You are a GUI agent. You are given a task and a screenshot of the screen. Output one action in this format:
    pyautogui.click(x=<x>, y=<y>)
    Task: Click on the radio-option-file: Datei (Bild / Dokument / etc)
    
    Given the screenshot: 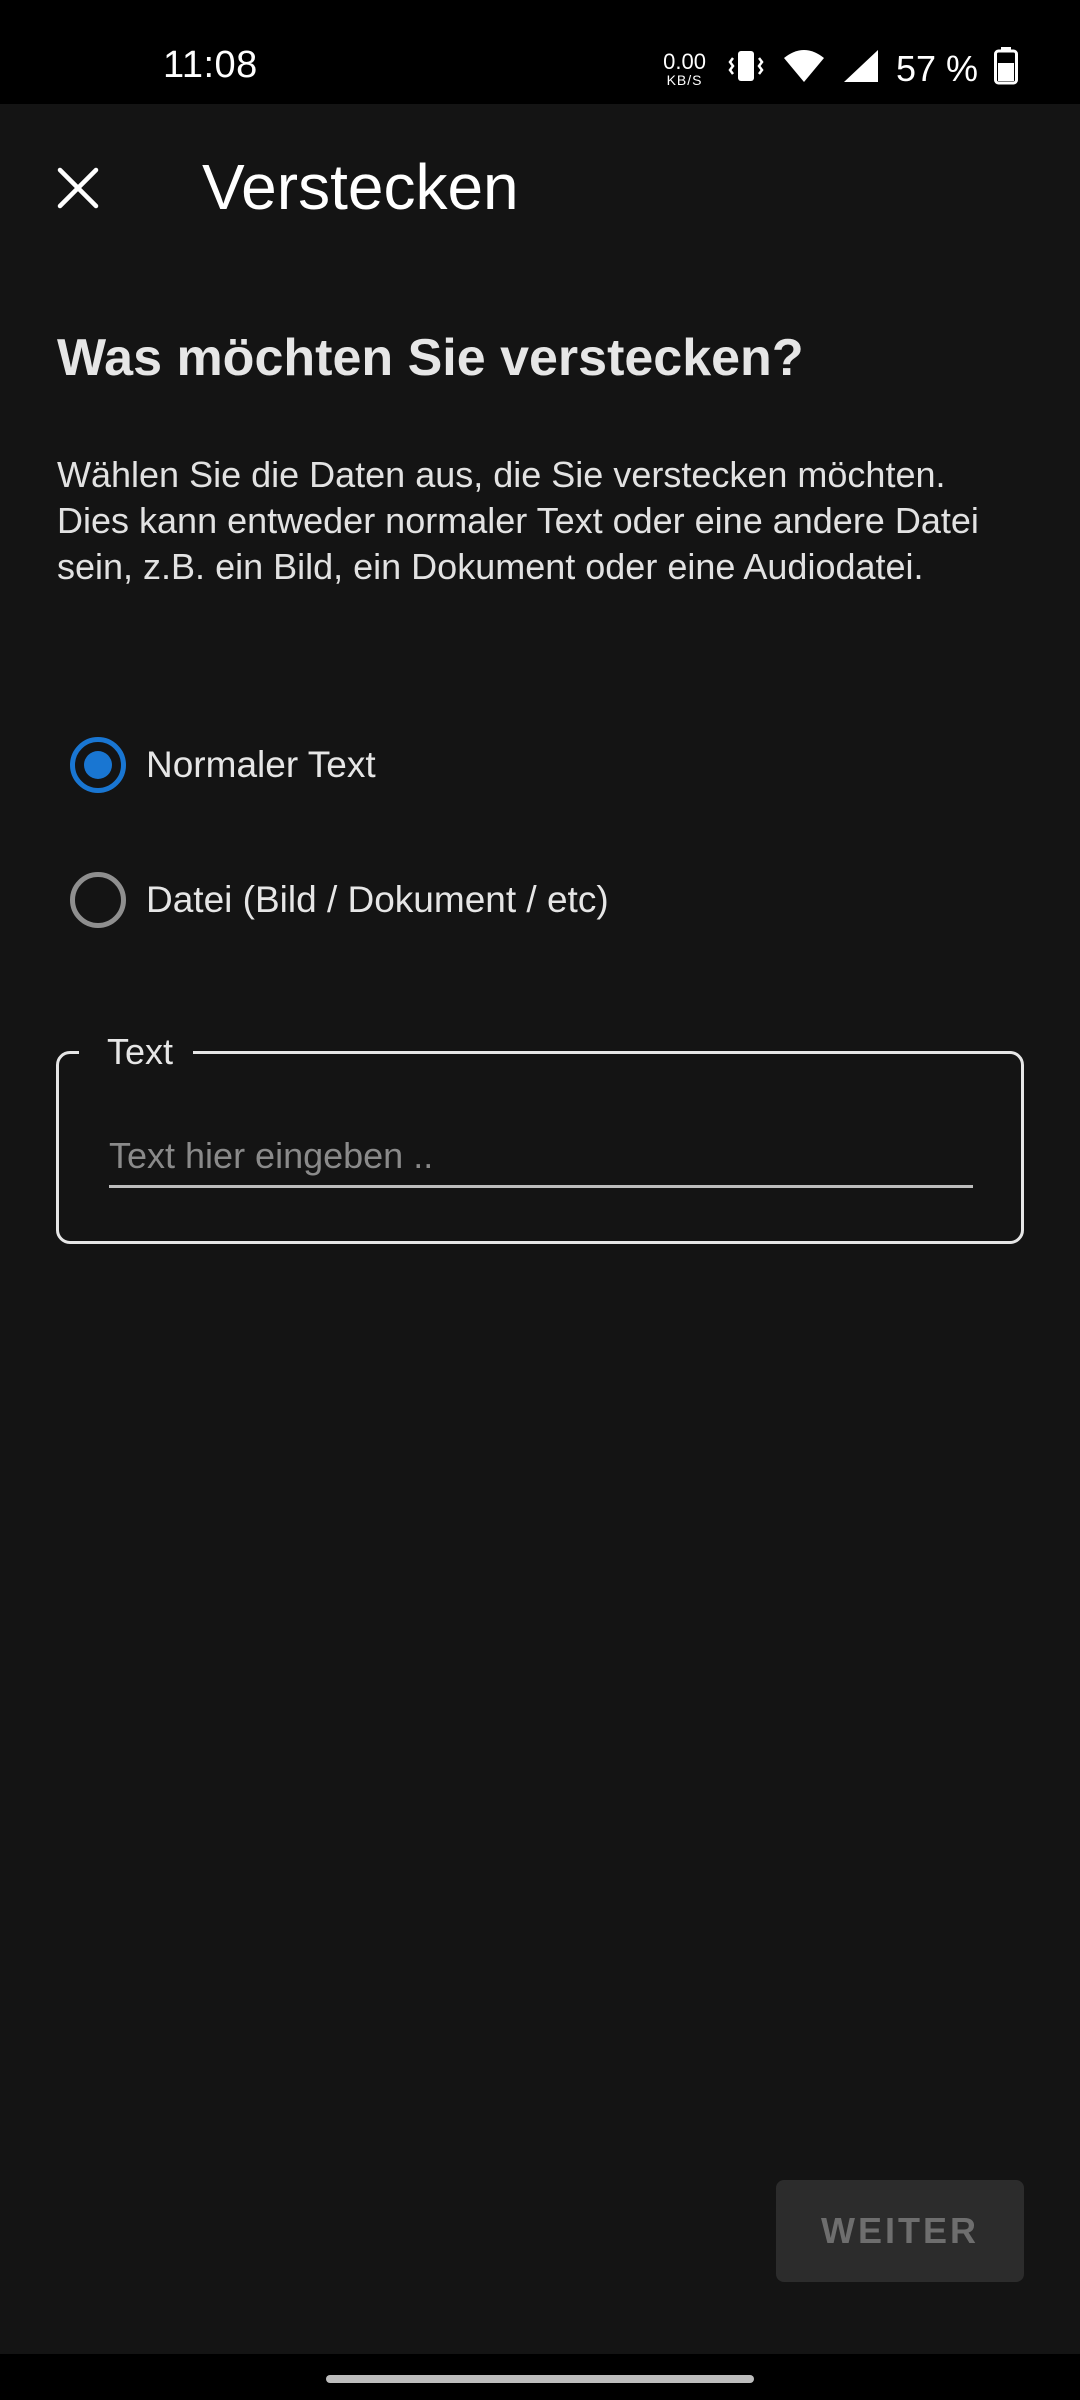 What is the action you would take?
    pyautogui.click(x=339, y=900)
    